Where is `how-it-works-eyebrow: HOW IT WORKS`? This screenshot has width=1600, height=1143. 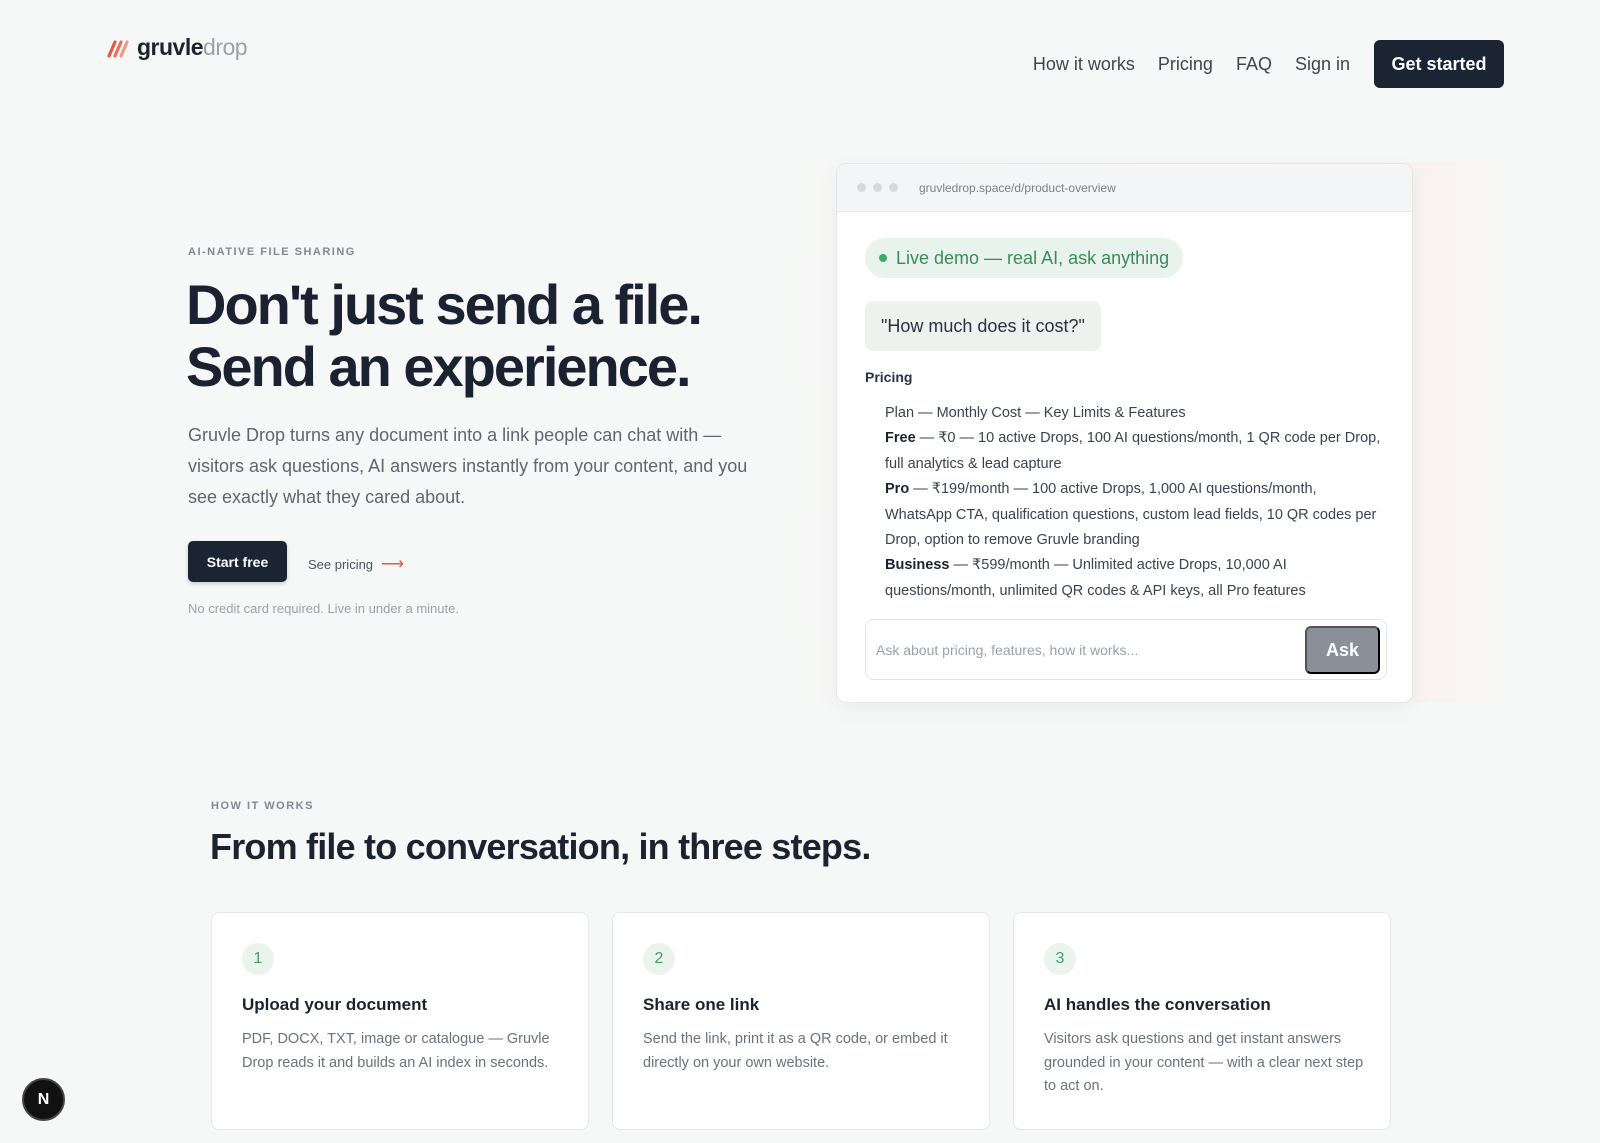 how-it-works-eyebrow: HOW IT WORKS is located at coordinates (262, 806).